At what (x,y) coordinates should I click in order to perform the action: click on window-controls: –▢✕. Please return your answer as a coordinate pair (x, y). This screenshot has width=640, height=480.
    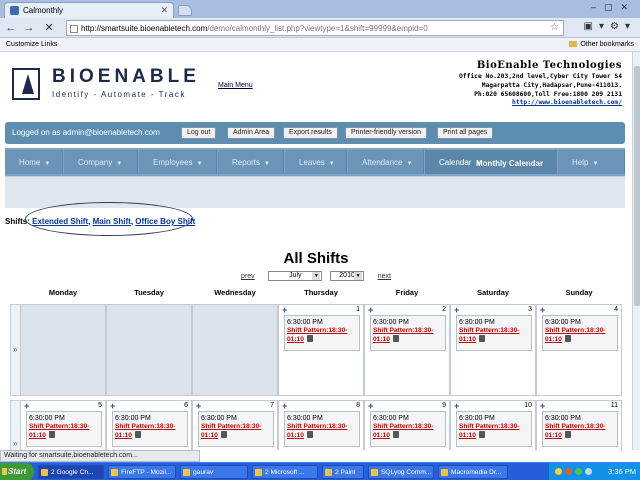
    Looking at the image, I should click on (613, 7).